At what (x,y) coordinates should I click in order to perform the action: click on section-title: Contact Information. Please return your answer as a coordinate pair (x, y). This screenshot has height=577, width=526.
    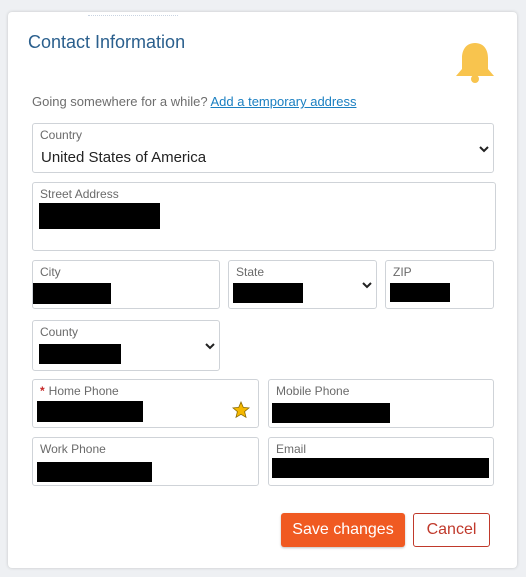
    Looking at the image, I should click on (107, 42).